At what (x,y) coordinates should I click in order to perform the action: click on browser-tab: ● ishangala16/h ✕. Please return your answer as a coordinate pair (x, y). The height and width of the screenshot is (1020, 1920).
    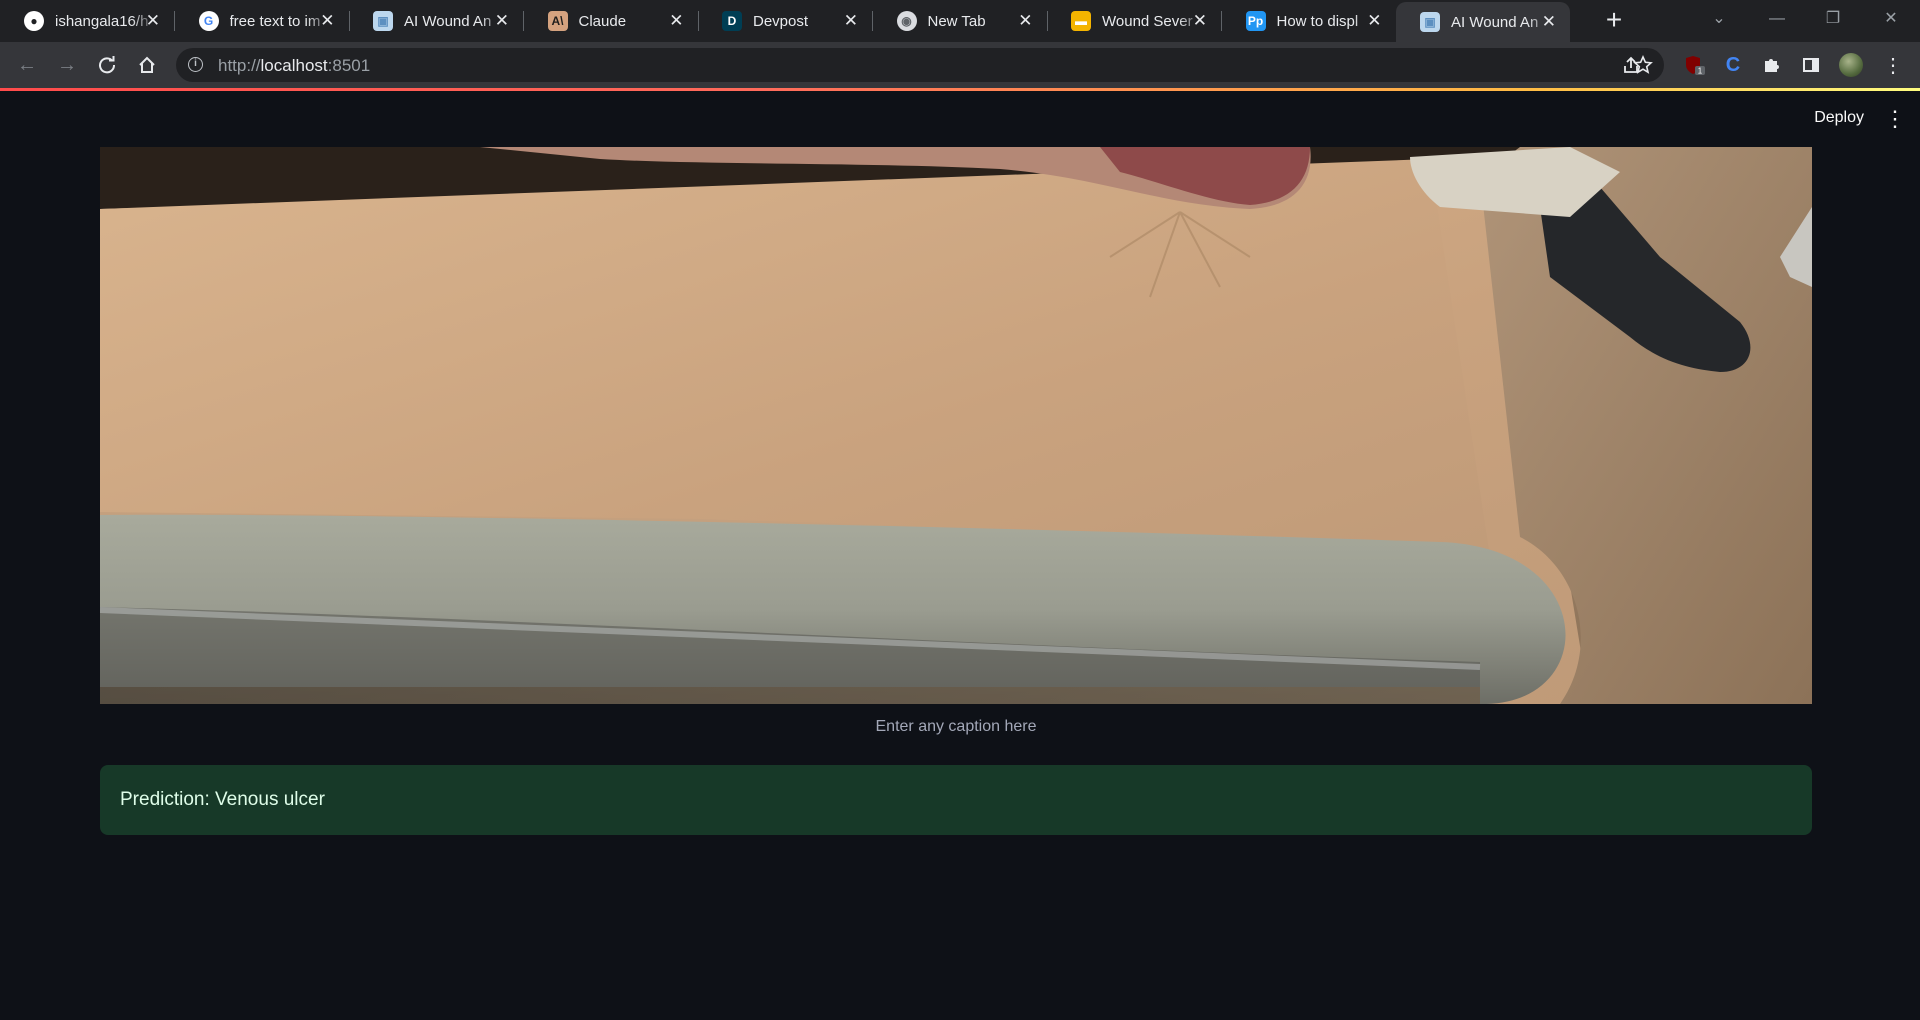
    Looking at the image, I should click on (87, 21).